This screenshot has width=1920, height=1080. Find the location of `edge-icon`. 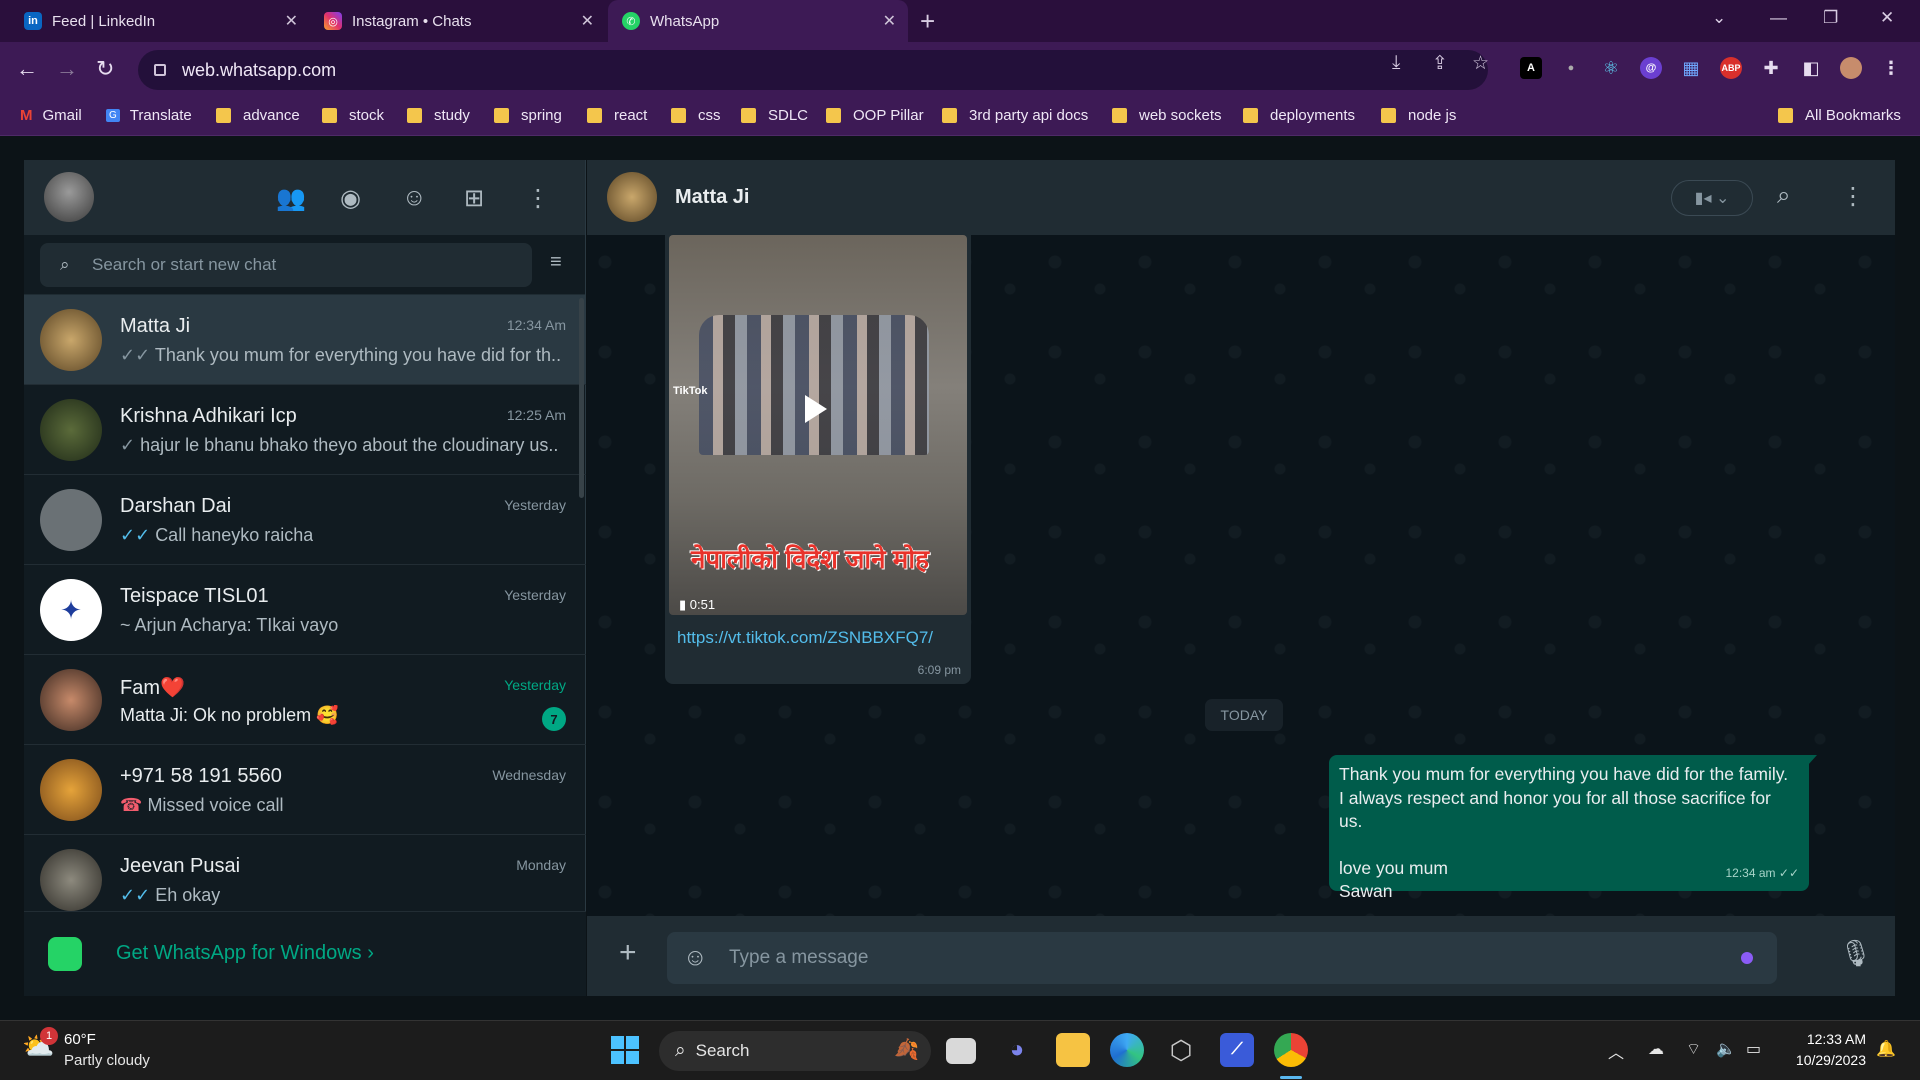

edge-icon is located at coordinates (1127, 1050).